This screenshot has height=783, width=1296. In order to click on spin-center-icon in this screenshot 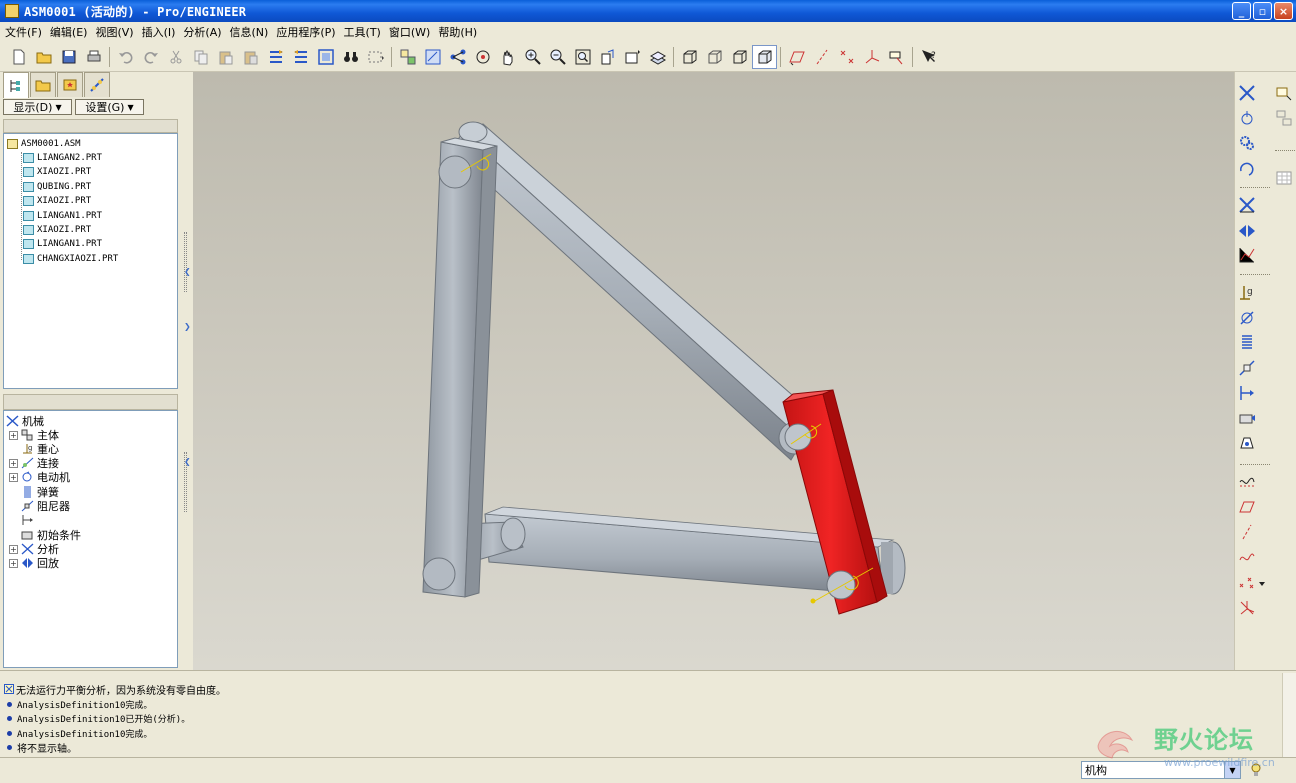, I will do `click(482, 57)`.